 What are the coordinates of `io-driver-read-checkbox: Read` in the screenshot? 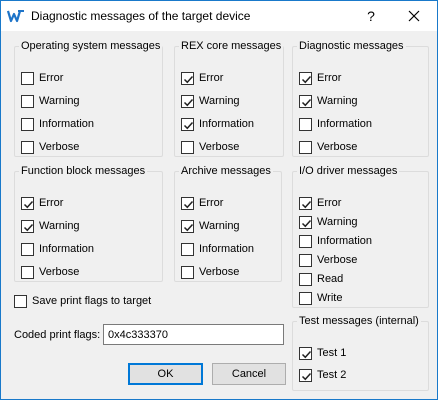 It's located at (321, 279).